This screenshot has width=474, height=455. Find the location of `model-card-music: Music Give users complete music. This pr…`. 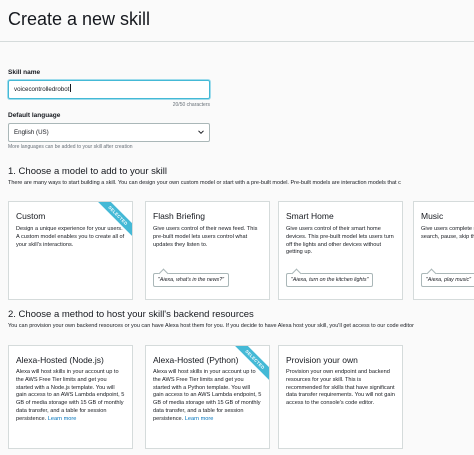

model-card-music: Music Give users complete music. This pr… is located at coordinates (443, 250).